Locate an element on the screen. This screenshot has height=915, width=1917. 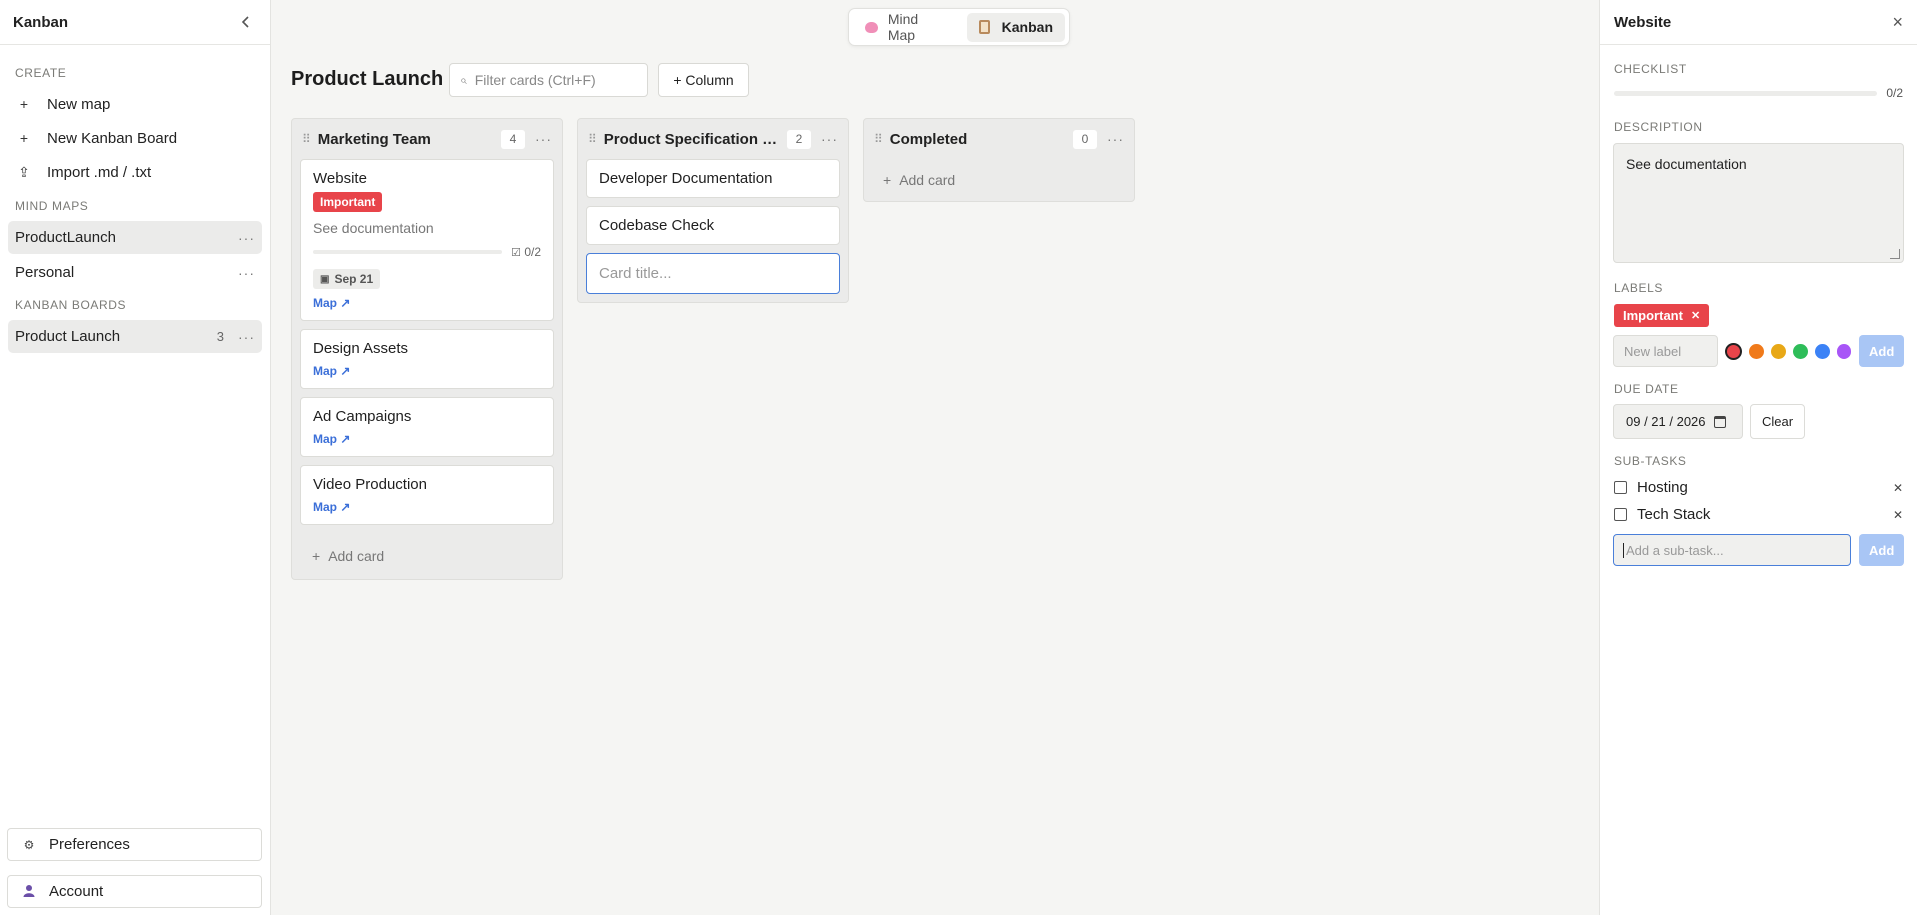
mind-maps-section-label: MIND MAPS is located at coordinates (52, 206).